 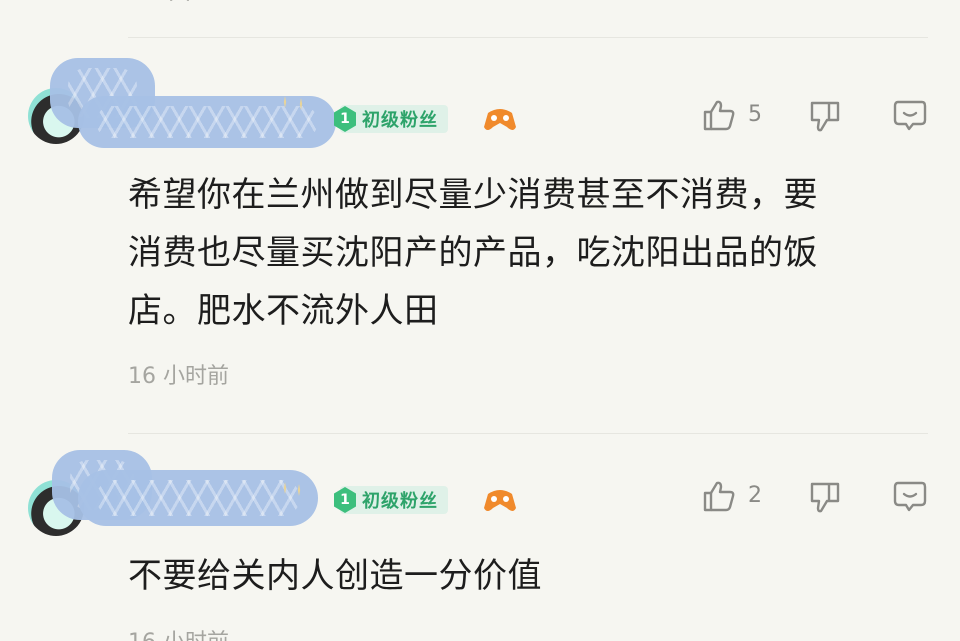 What do you see at coordinates (181, 6) in the screenshot?
I see `previous-comment-meta-fragment: · ·` at bounding box center [181, 6].